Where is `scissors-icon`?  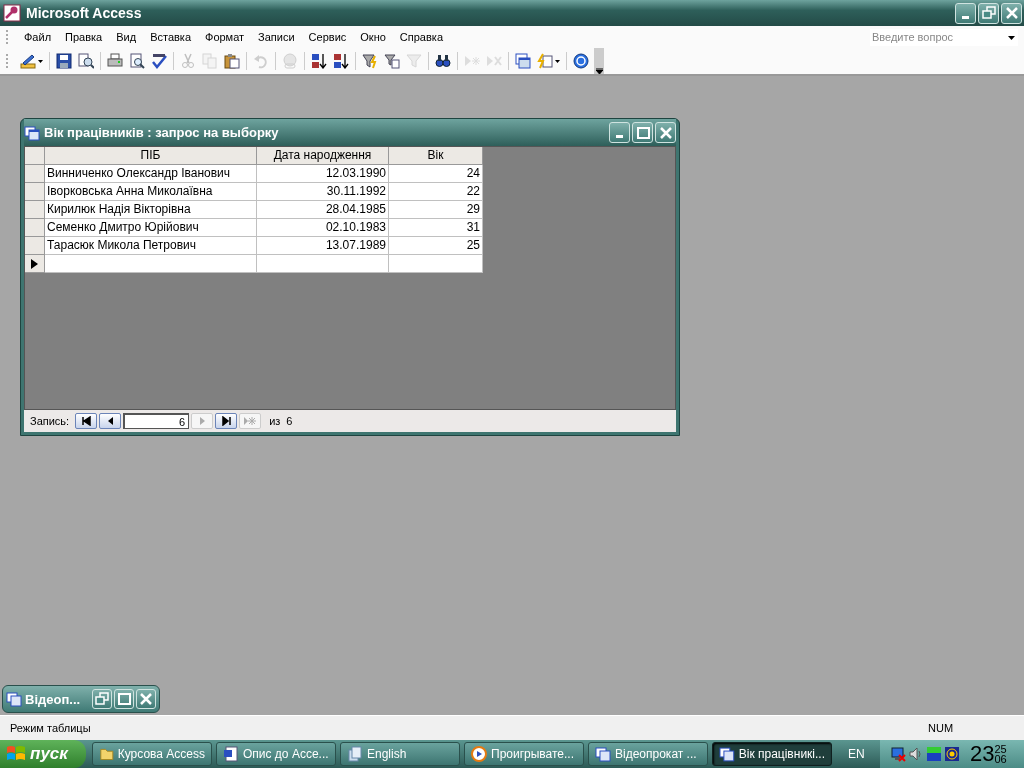
scissors-icon is located at coordinates (188, 61).